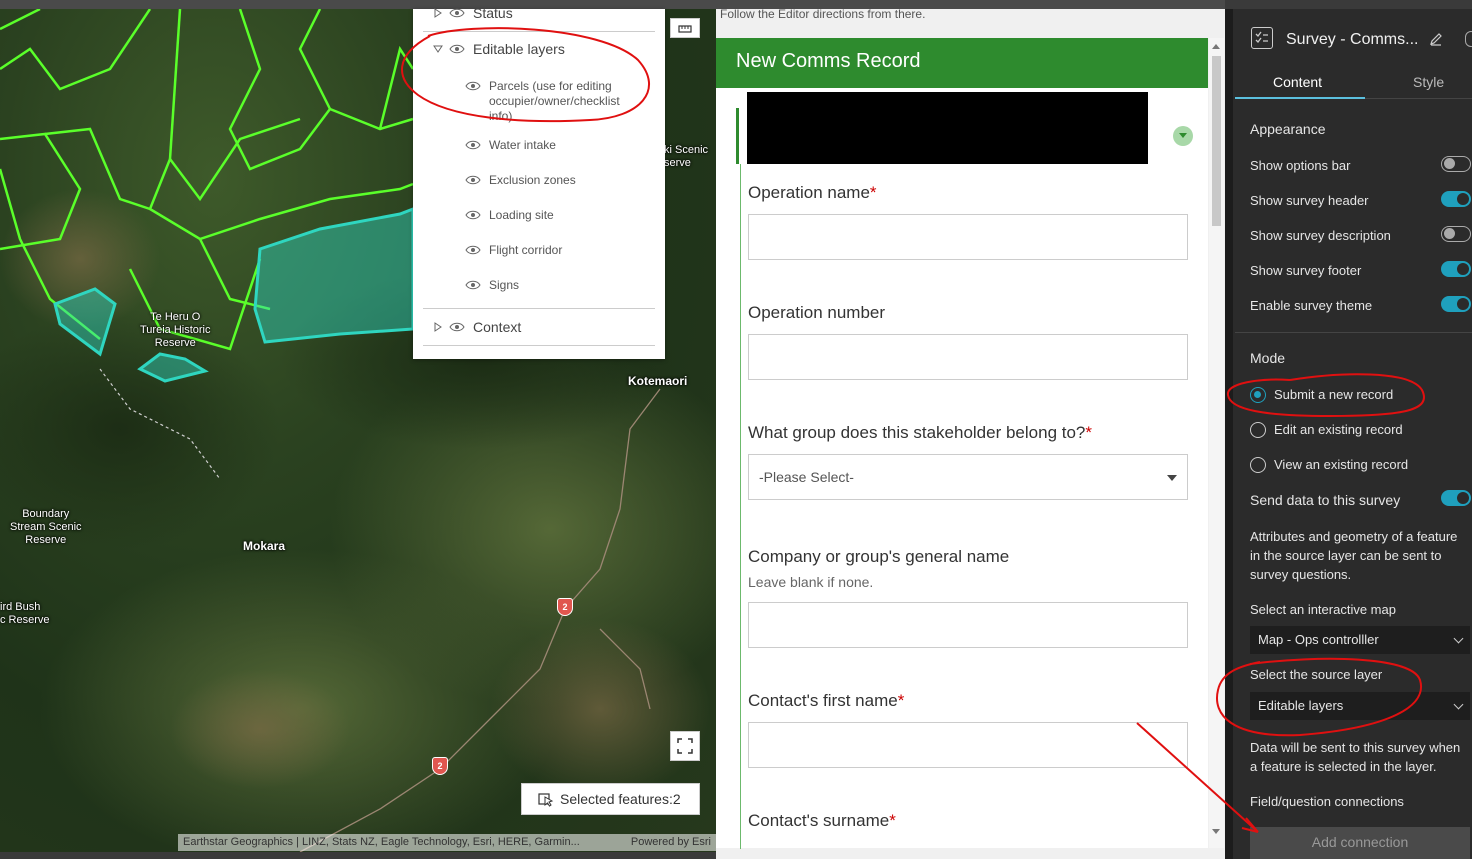 The width and height of the screenshot is (1472, 859). I want to click on layer-group-context: Context, so click(477, 327).